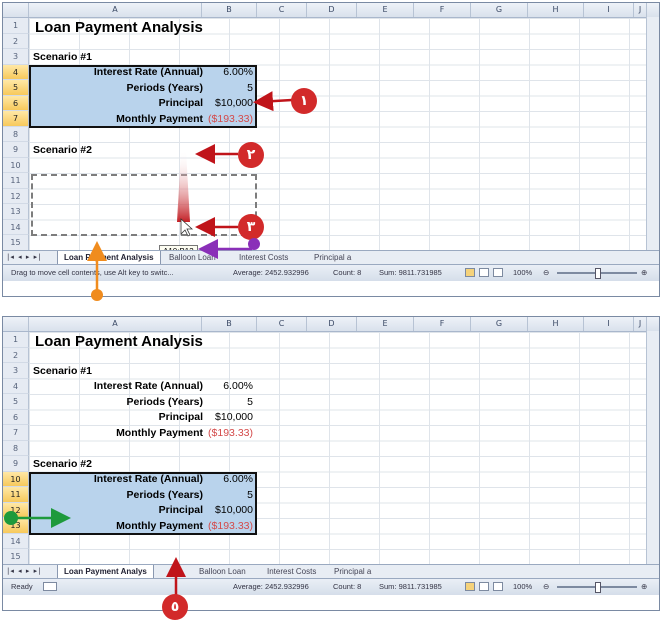 Image resolution: width=662 pixels, height=623 pixels. What do you see at coordinates (175, 607) in the screenshot?
I see `callout-5: ٥` at bounding box center [175, 607].